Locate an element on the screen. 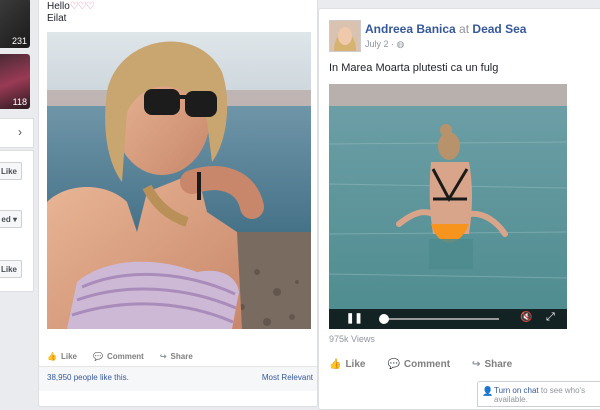  location-text: Eilat is located at coordinates (57, 18).